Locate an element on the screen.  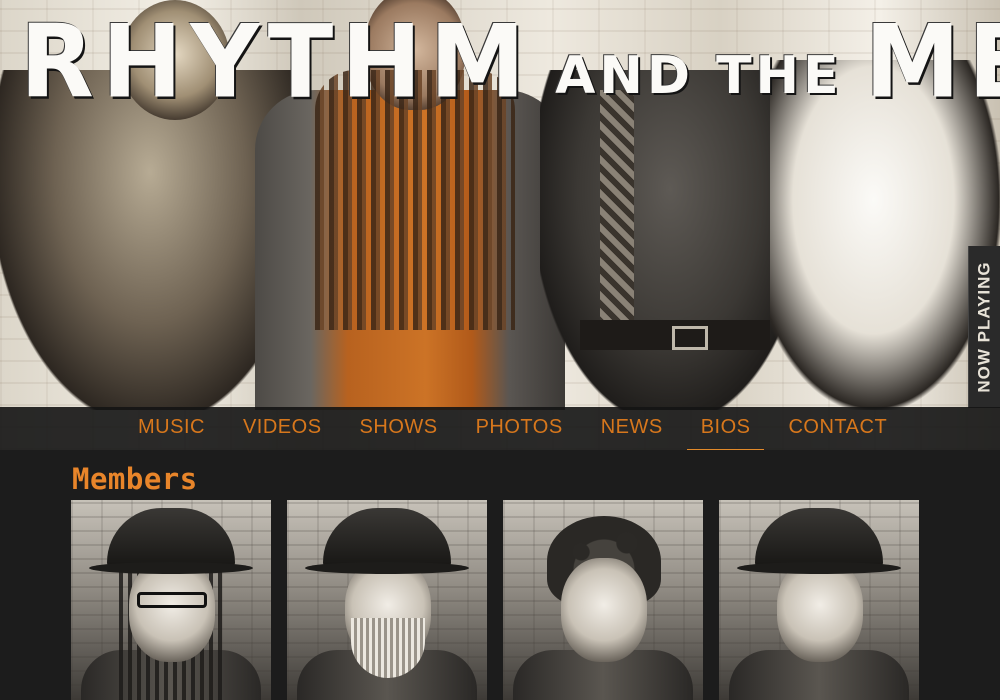
member-photo-glasses is located at coordinates (172, 600).